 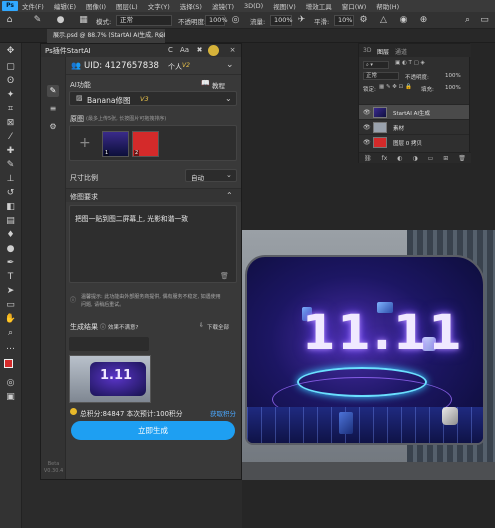 I want to click on menu-filter: 滤镜(T), so click(x=223, y=6).